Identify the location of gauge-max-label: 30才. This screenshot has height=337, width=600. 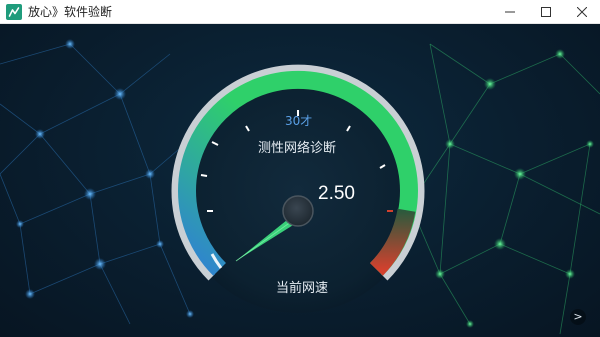
(299, 121).